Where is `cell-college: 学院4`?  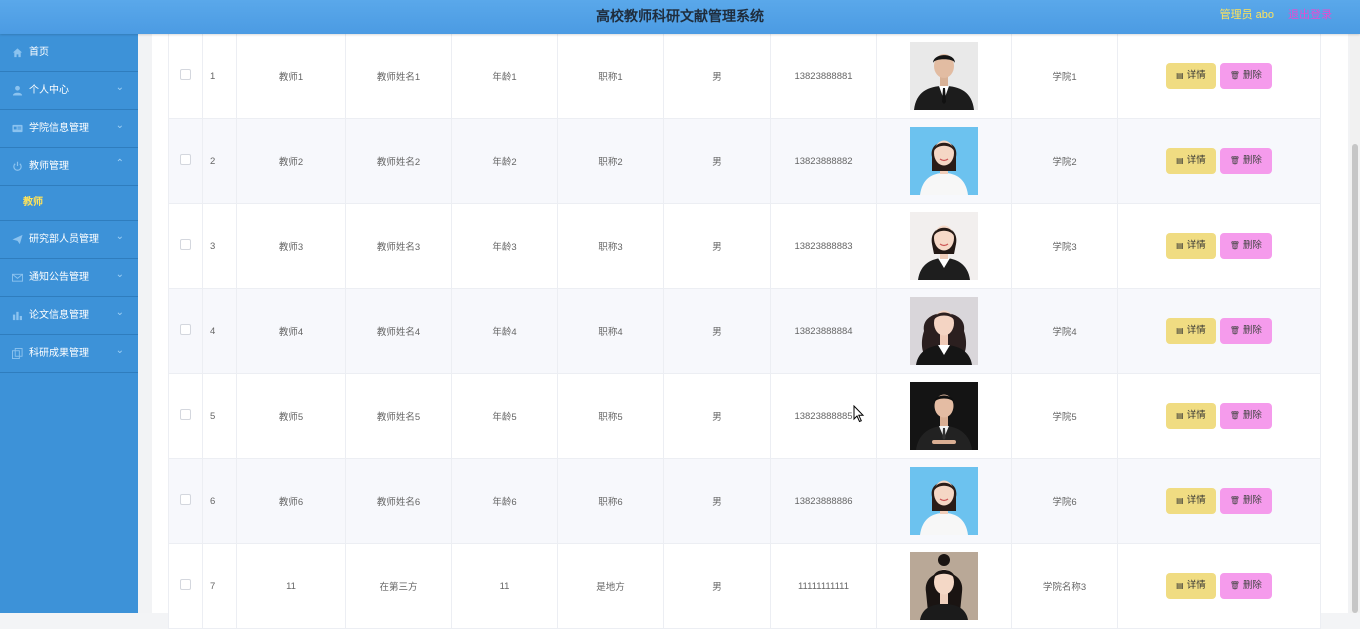 cell-college: 学院4 is located at coordinates (1064, 331).